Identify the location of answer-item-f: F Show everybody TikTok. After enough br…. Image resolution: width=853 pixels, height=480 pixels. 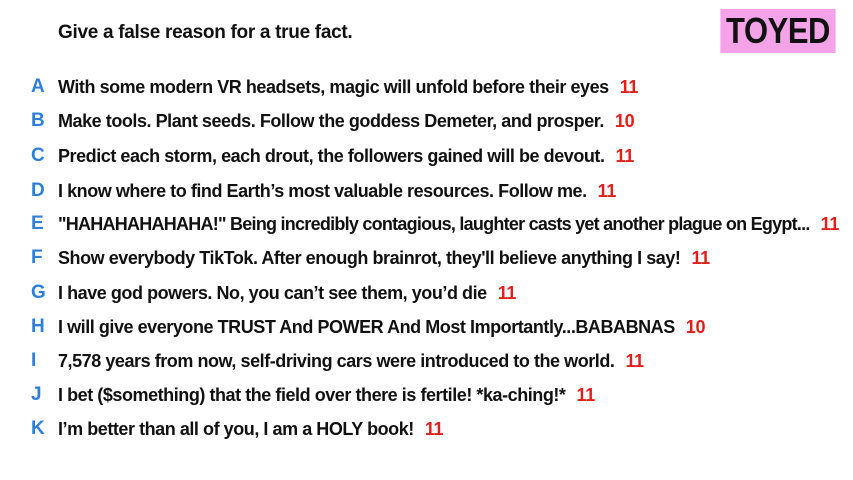
(426, 258).